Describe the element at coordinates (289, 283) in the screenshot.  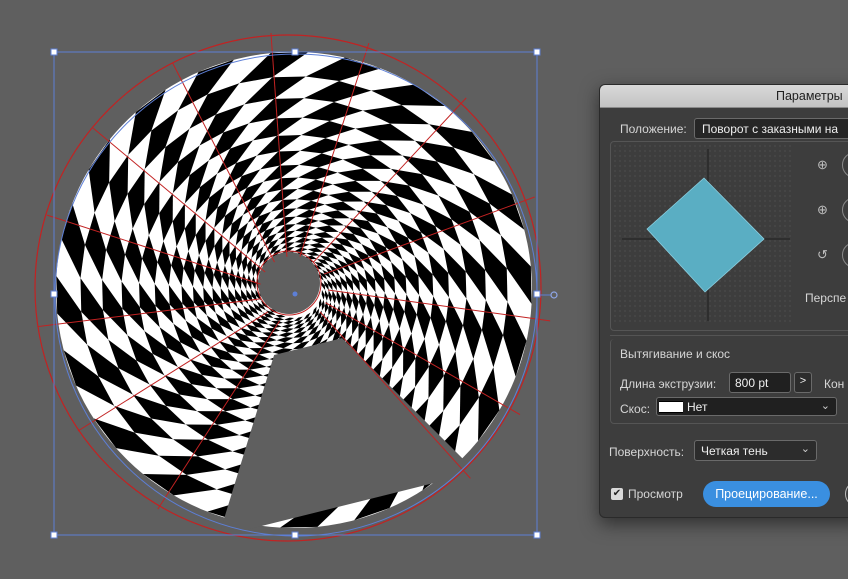
I see `center-hole` at that location.